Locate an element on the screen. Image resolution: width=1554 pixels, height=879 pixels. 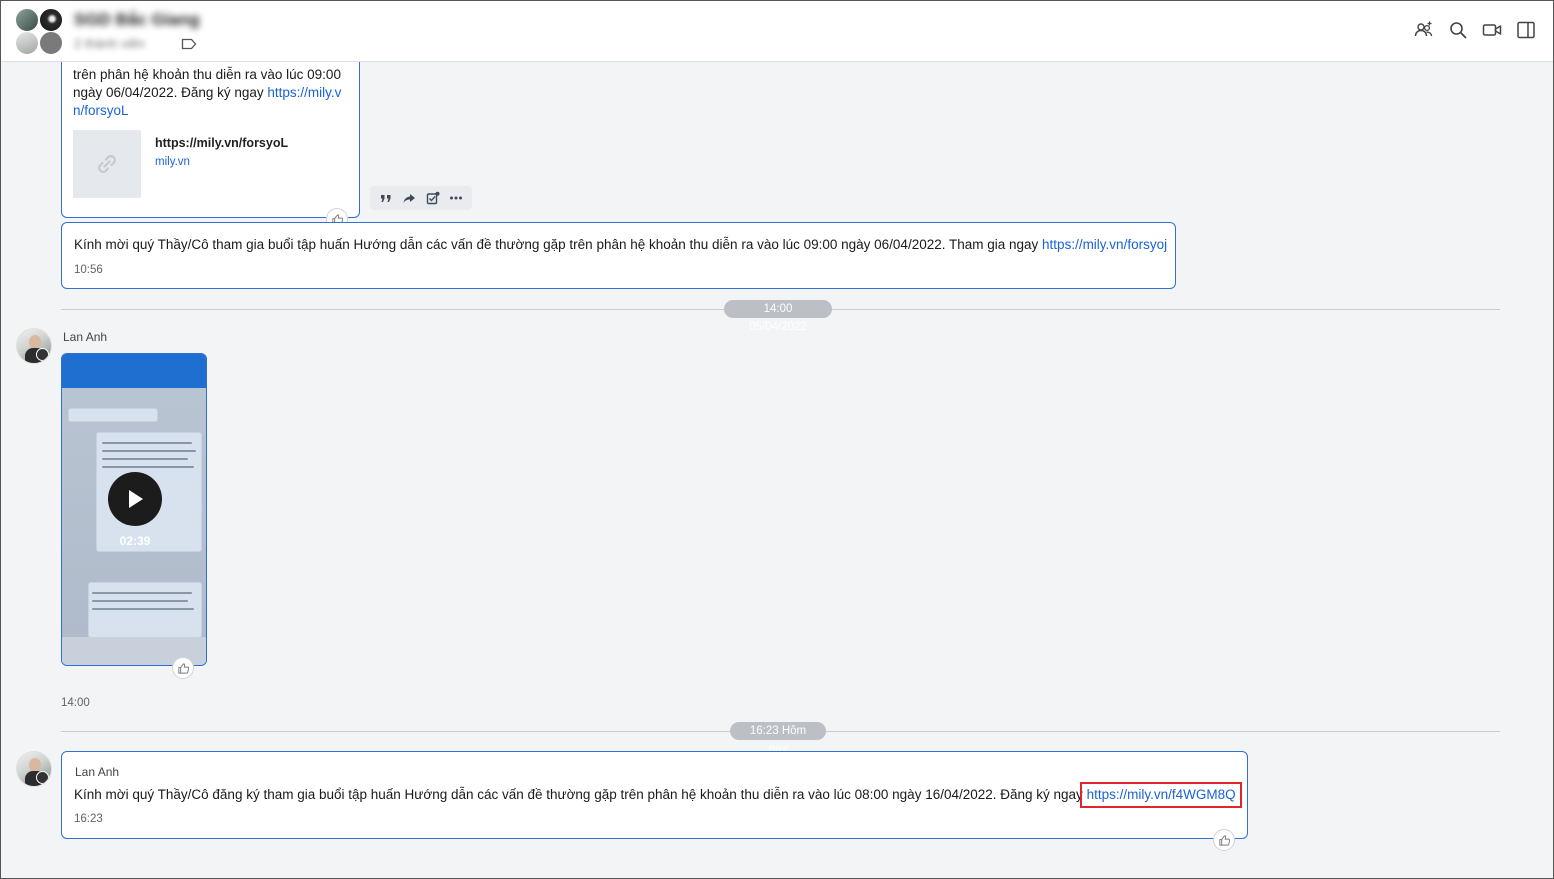
play-button is located at coordinates (135, 499).